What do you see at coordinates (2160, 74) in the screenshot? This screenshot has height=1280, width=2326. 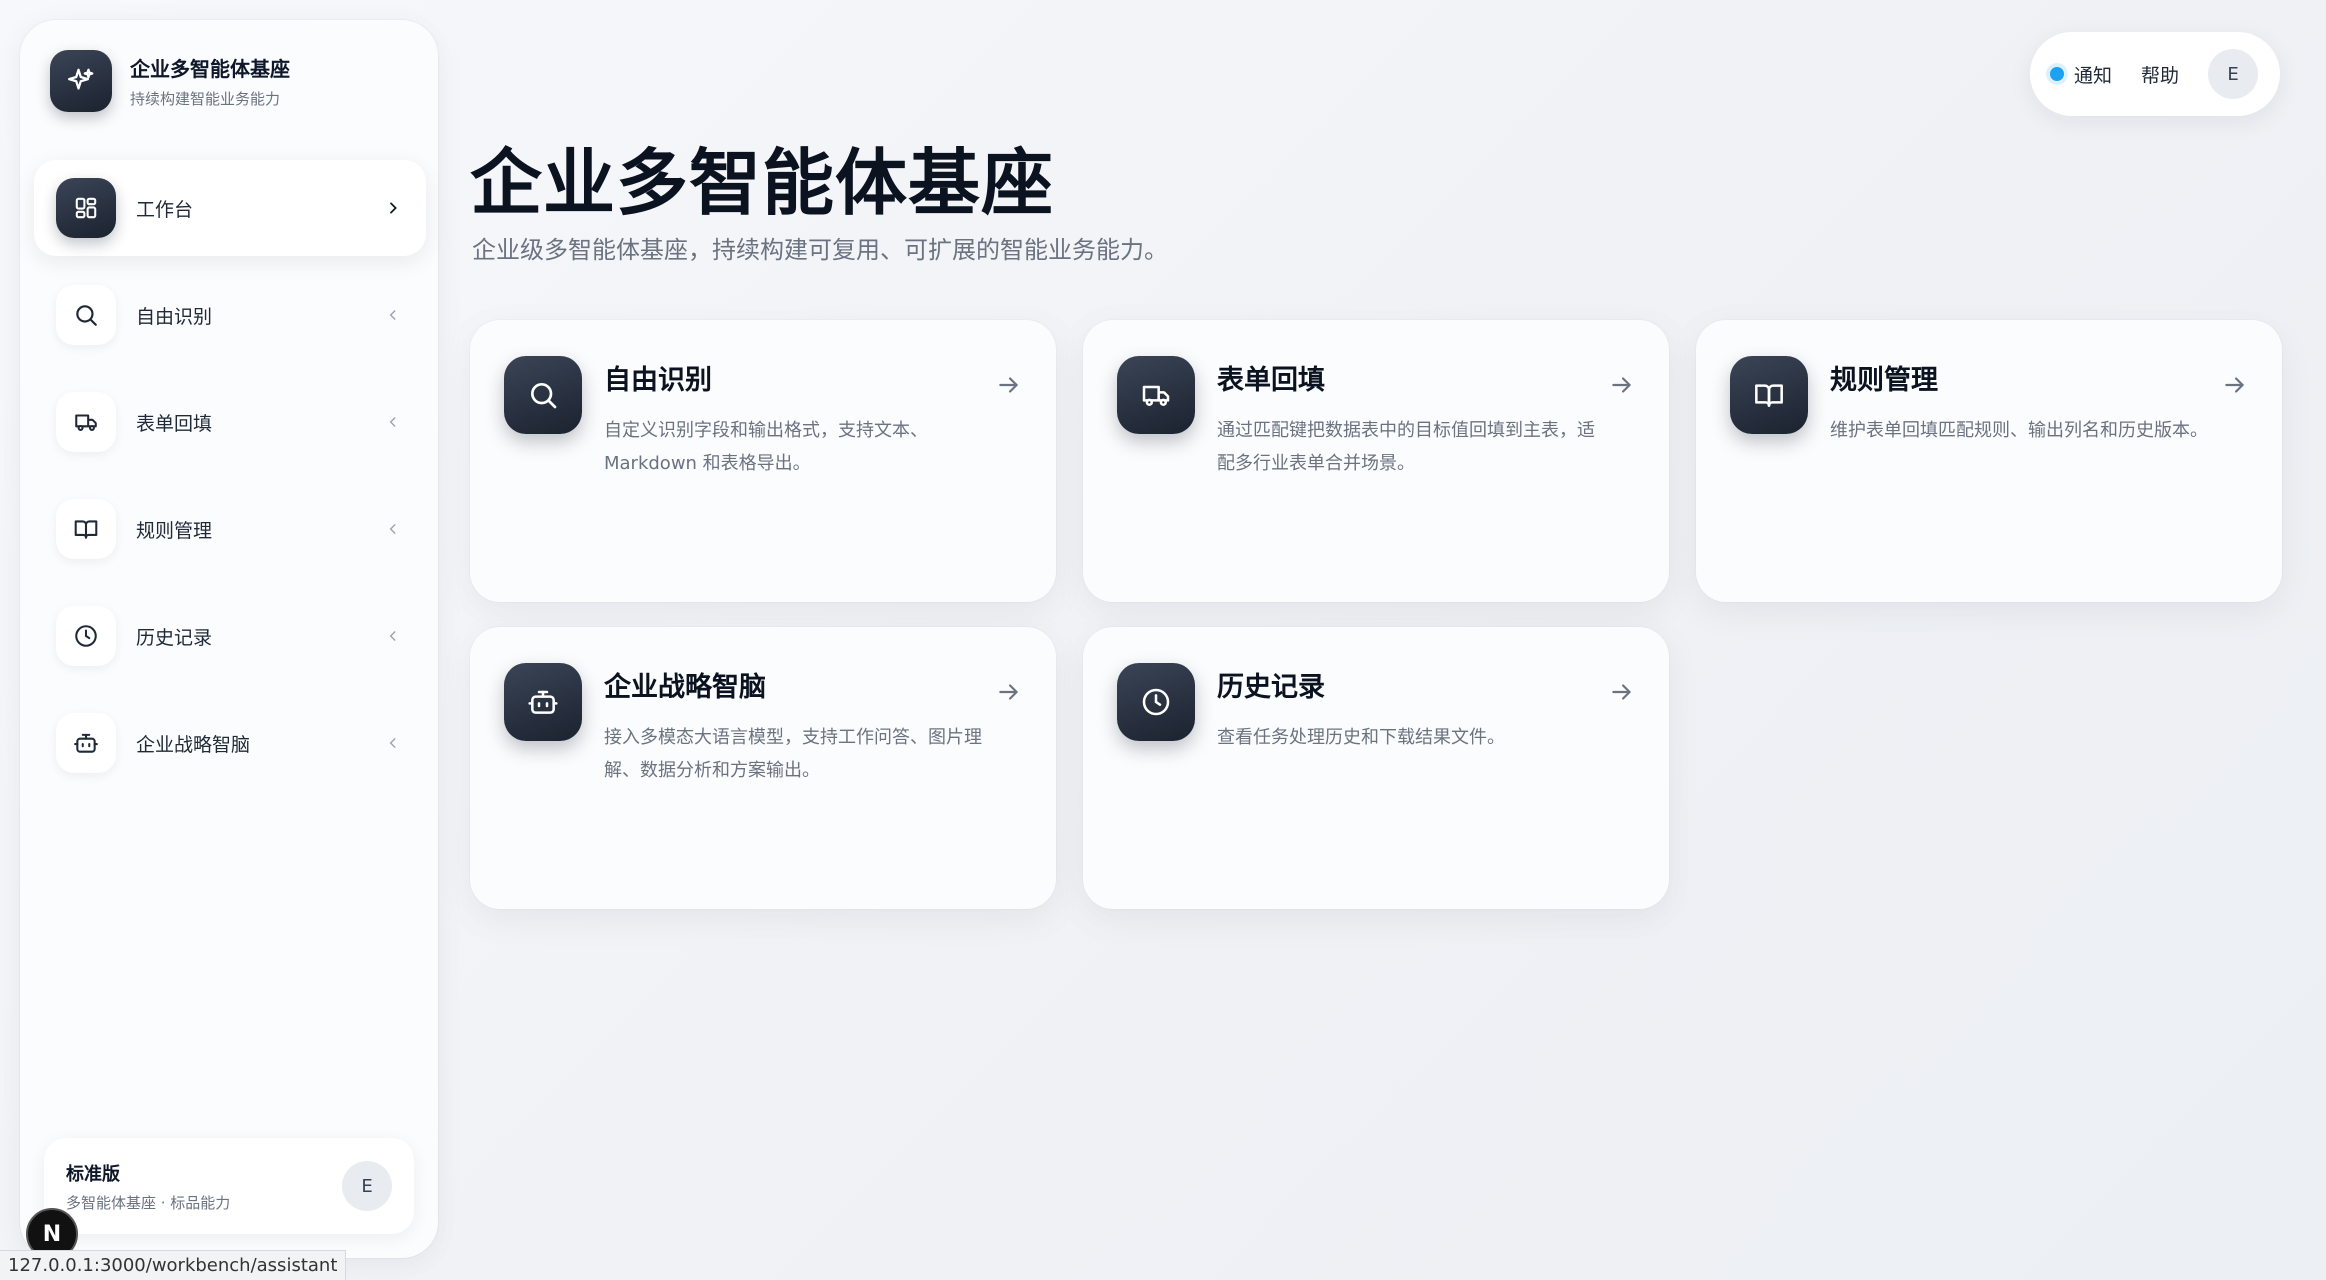 I see `help-button: 帮助` at bounding box center [2160, 74].